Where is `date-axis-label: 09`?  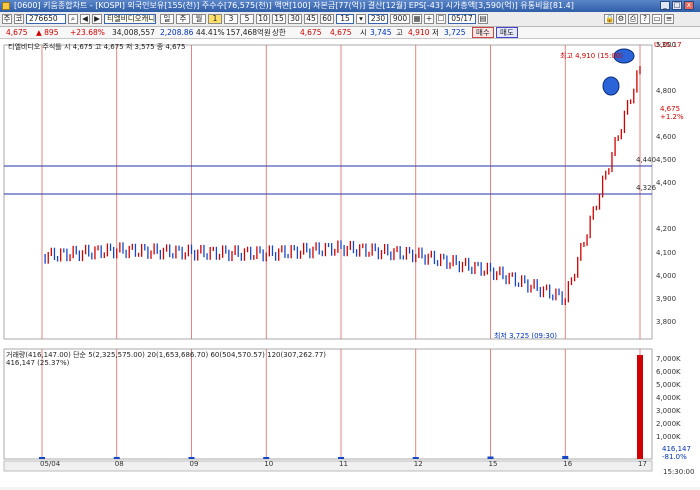
date-axis-label: 09 is located at coordinates (194, 464).